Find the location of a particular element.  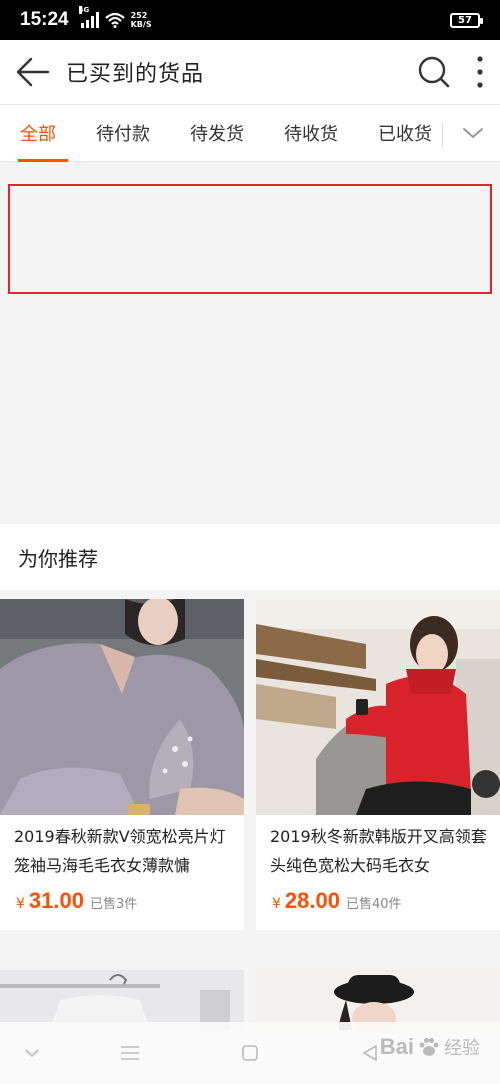

tab-pending-payment: 待付款 is located at coordinates (123, 133).